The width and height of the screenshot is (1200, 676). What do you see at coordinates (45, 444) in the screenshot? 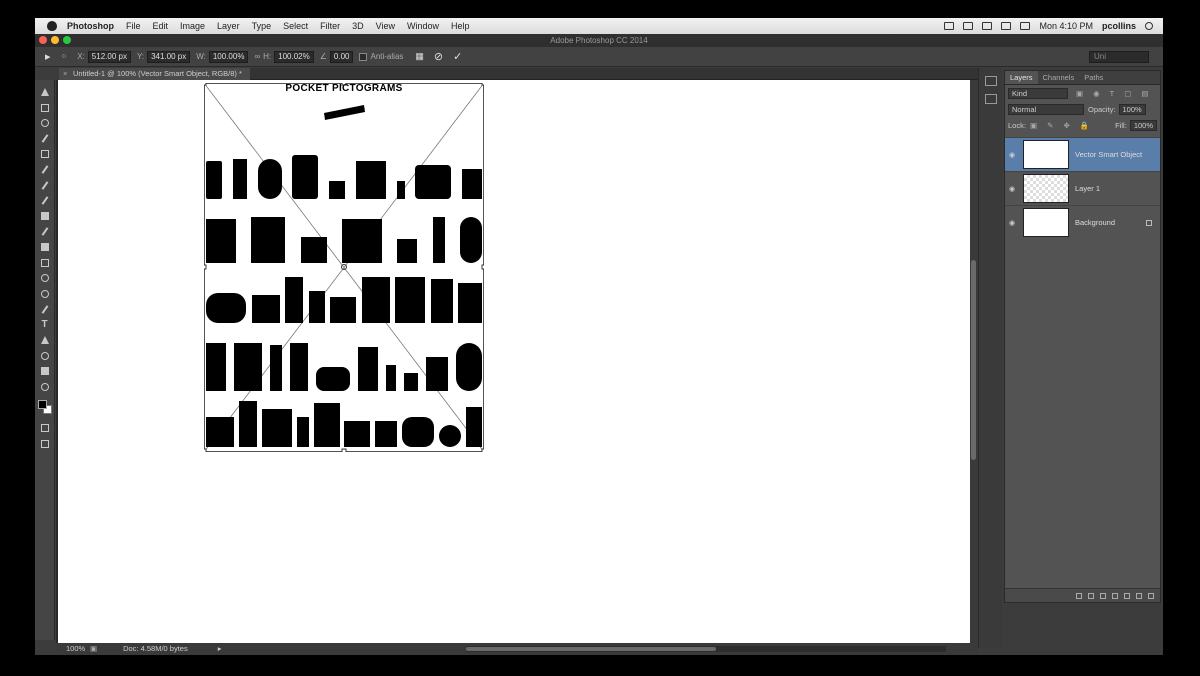
I see `screen-mode-icon` at bounding box center [45, 444].